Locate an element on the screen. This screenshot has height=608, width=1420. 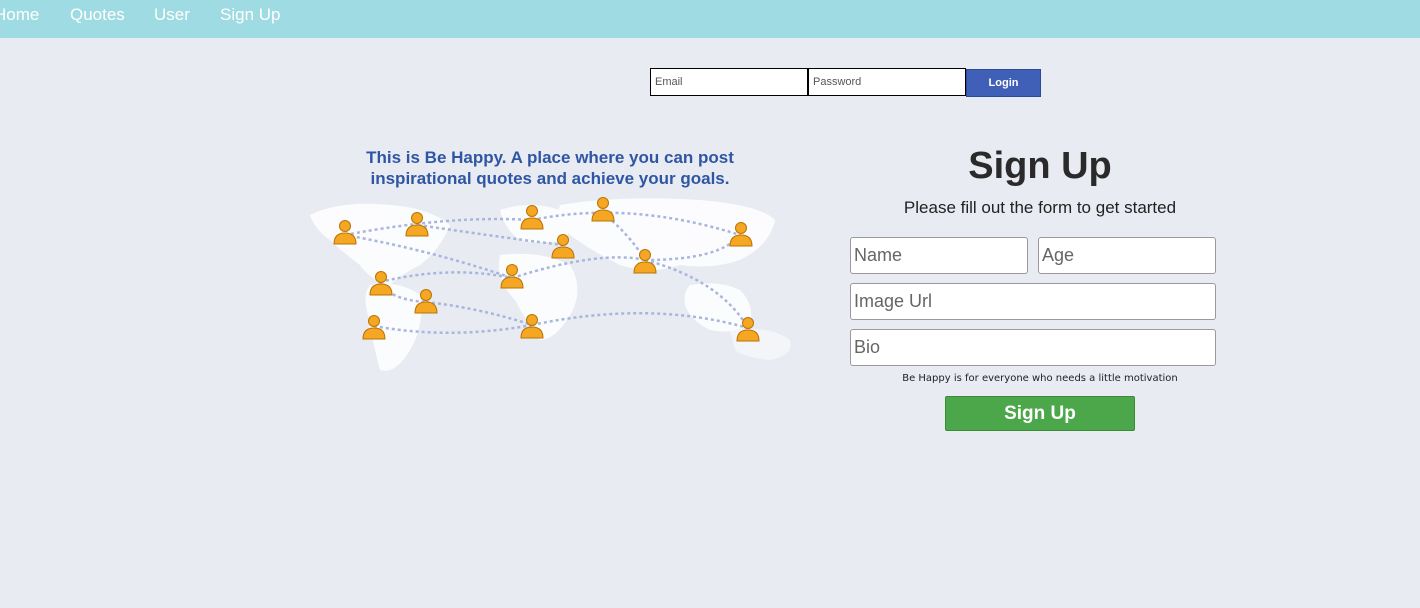
login-password-input is located at coordinates (887, 82).